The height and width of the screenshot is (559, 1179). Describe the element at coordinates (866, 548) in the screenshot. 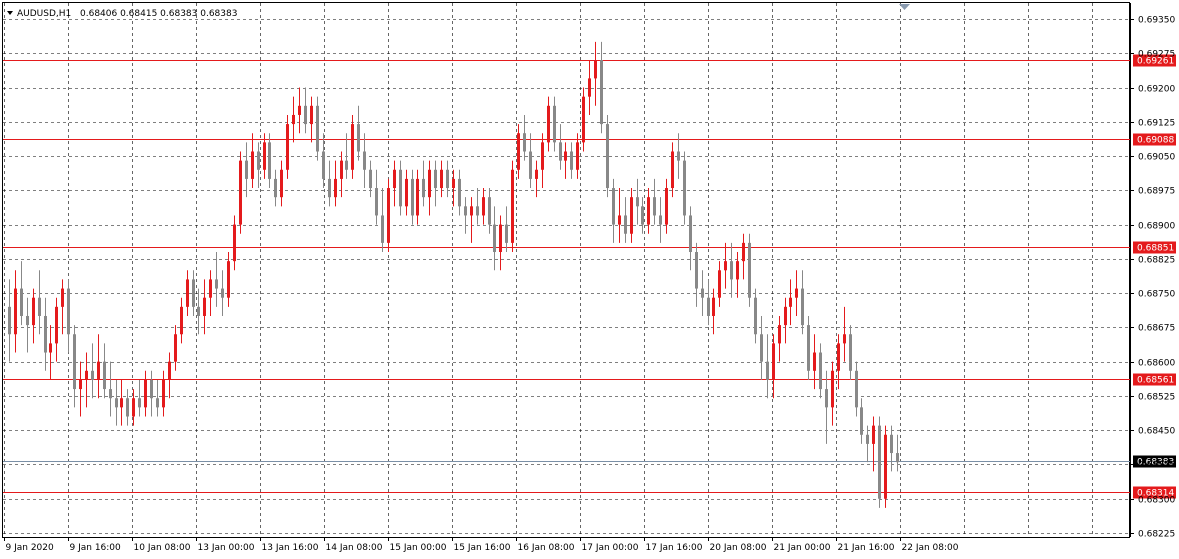

I see `x-tick-label: 21 Jan 16:00` at that location.